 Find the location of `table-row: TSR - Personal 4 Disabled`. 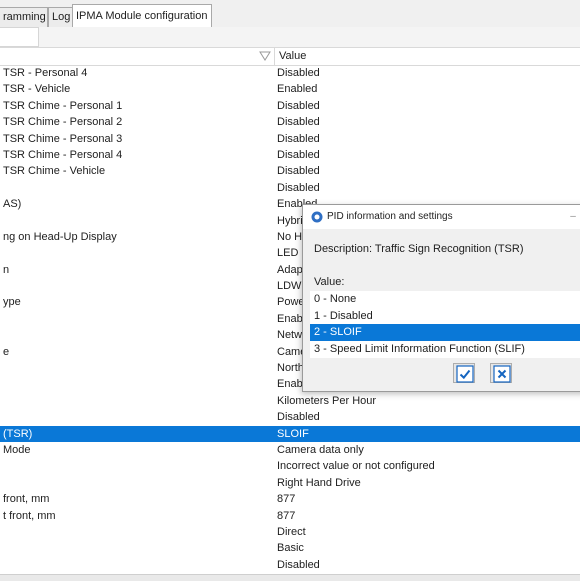

table-row: TSR - Personal 4 Disabled is located at coordinates (290, 73).